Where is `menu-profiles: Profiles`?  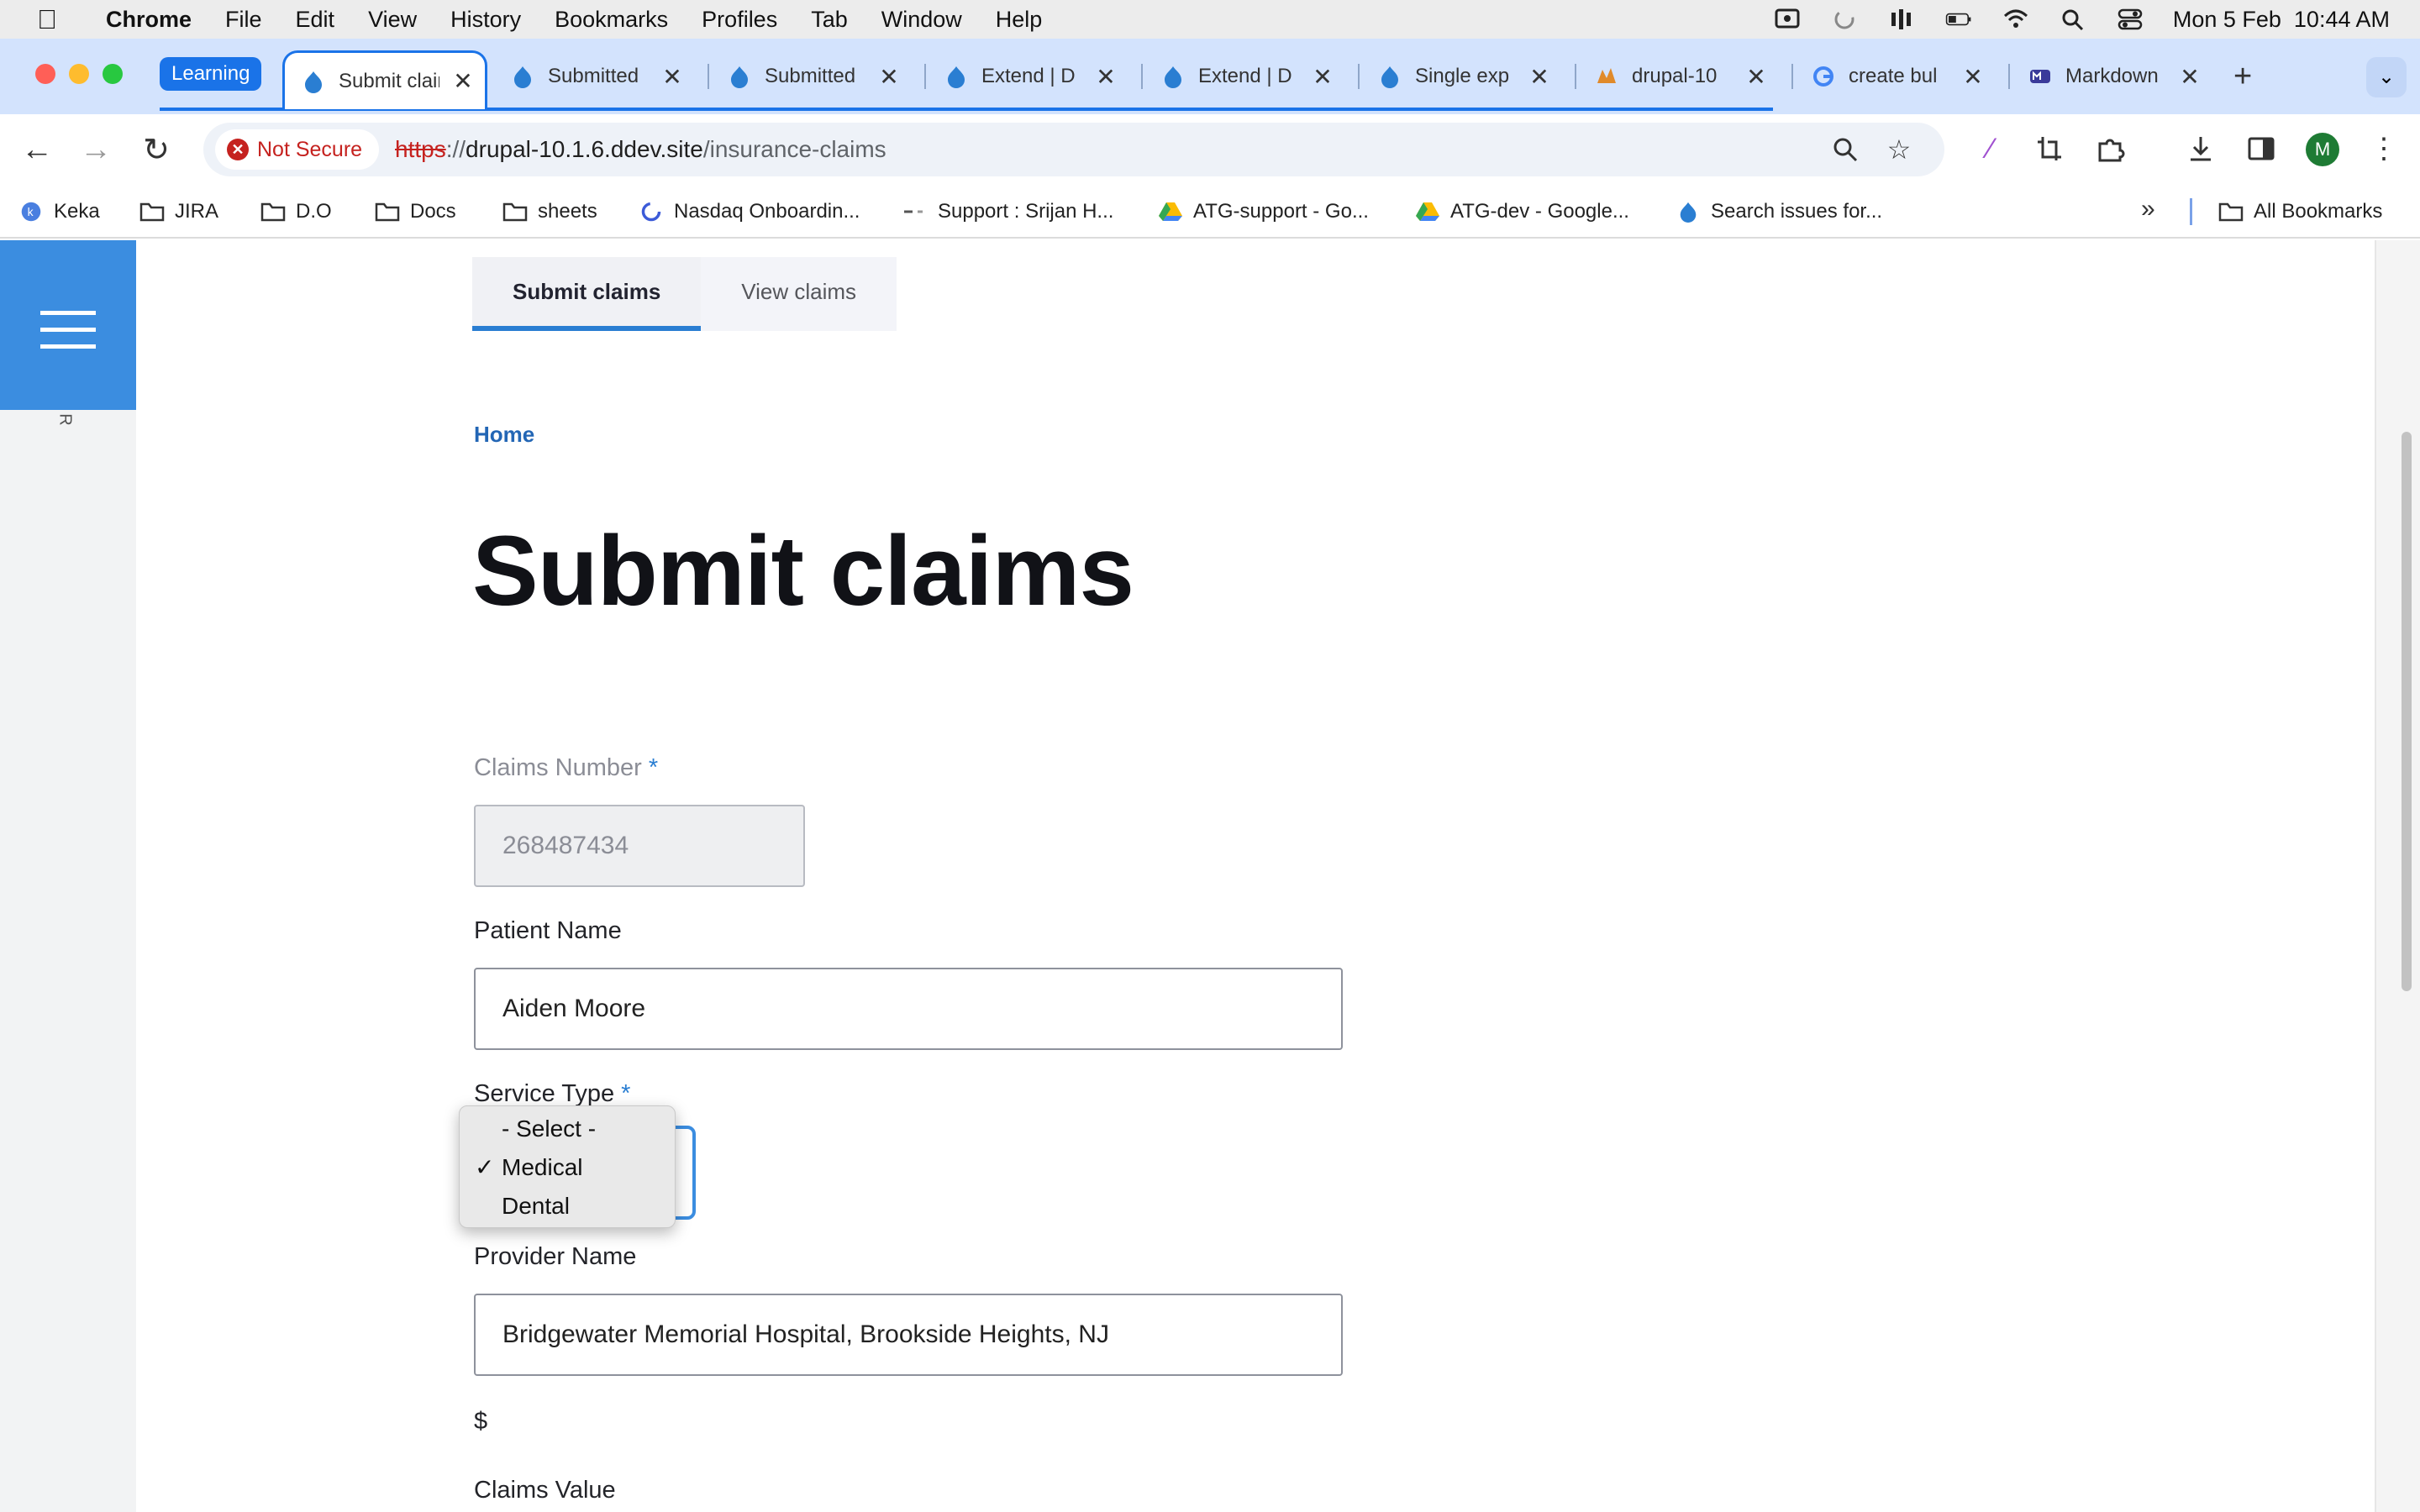
menu-profiles: Profiles is located at coordinates (739, 20).